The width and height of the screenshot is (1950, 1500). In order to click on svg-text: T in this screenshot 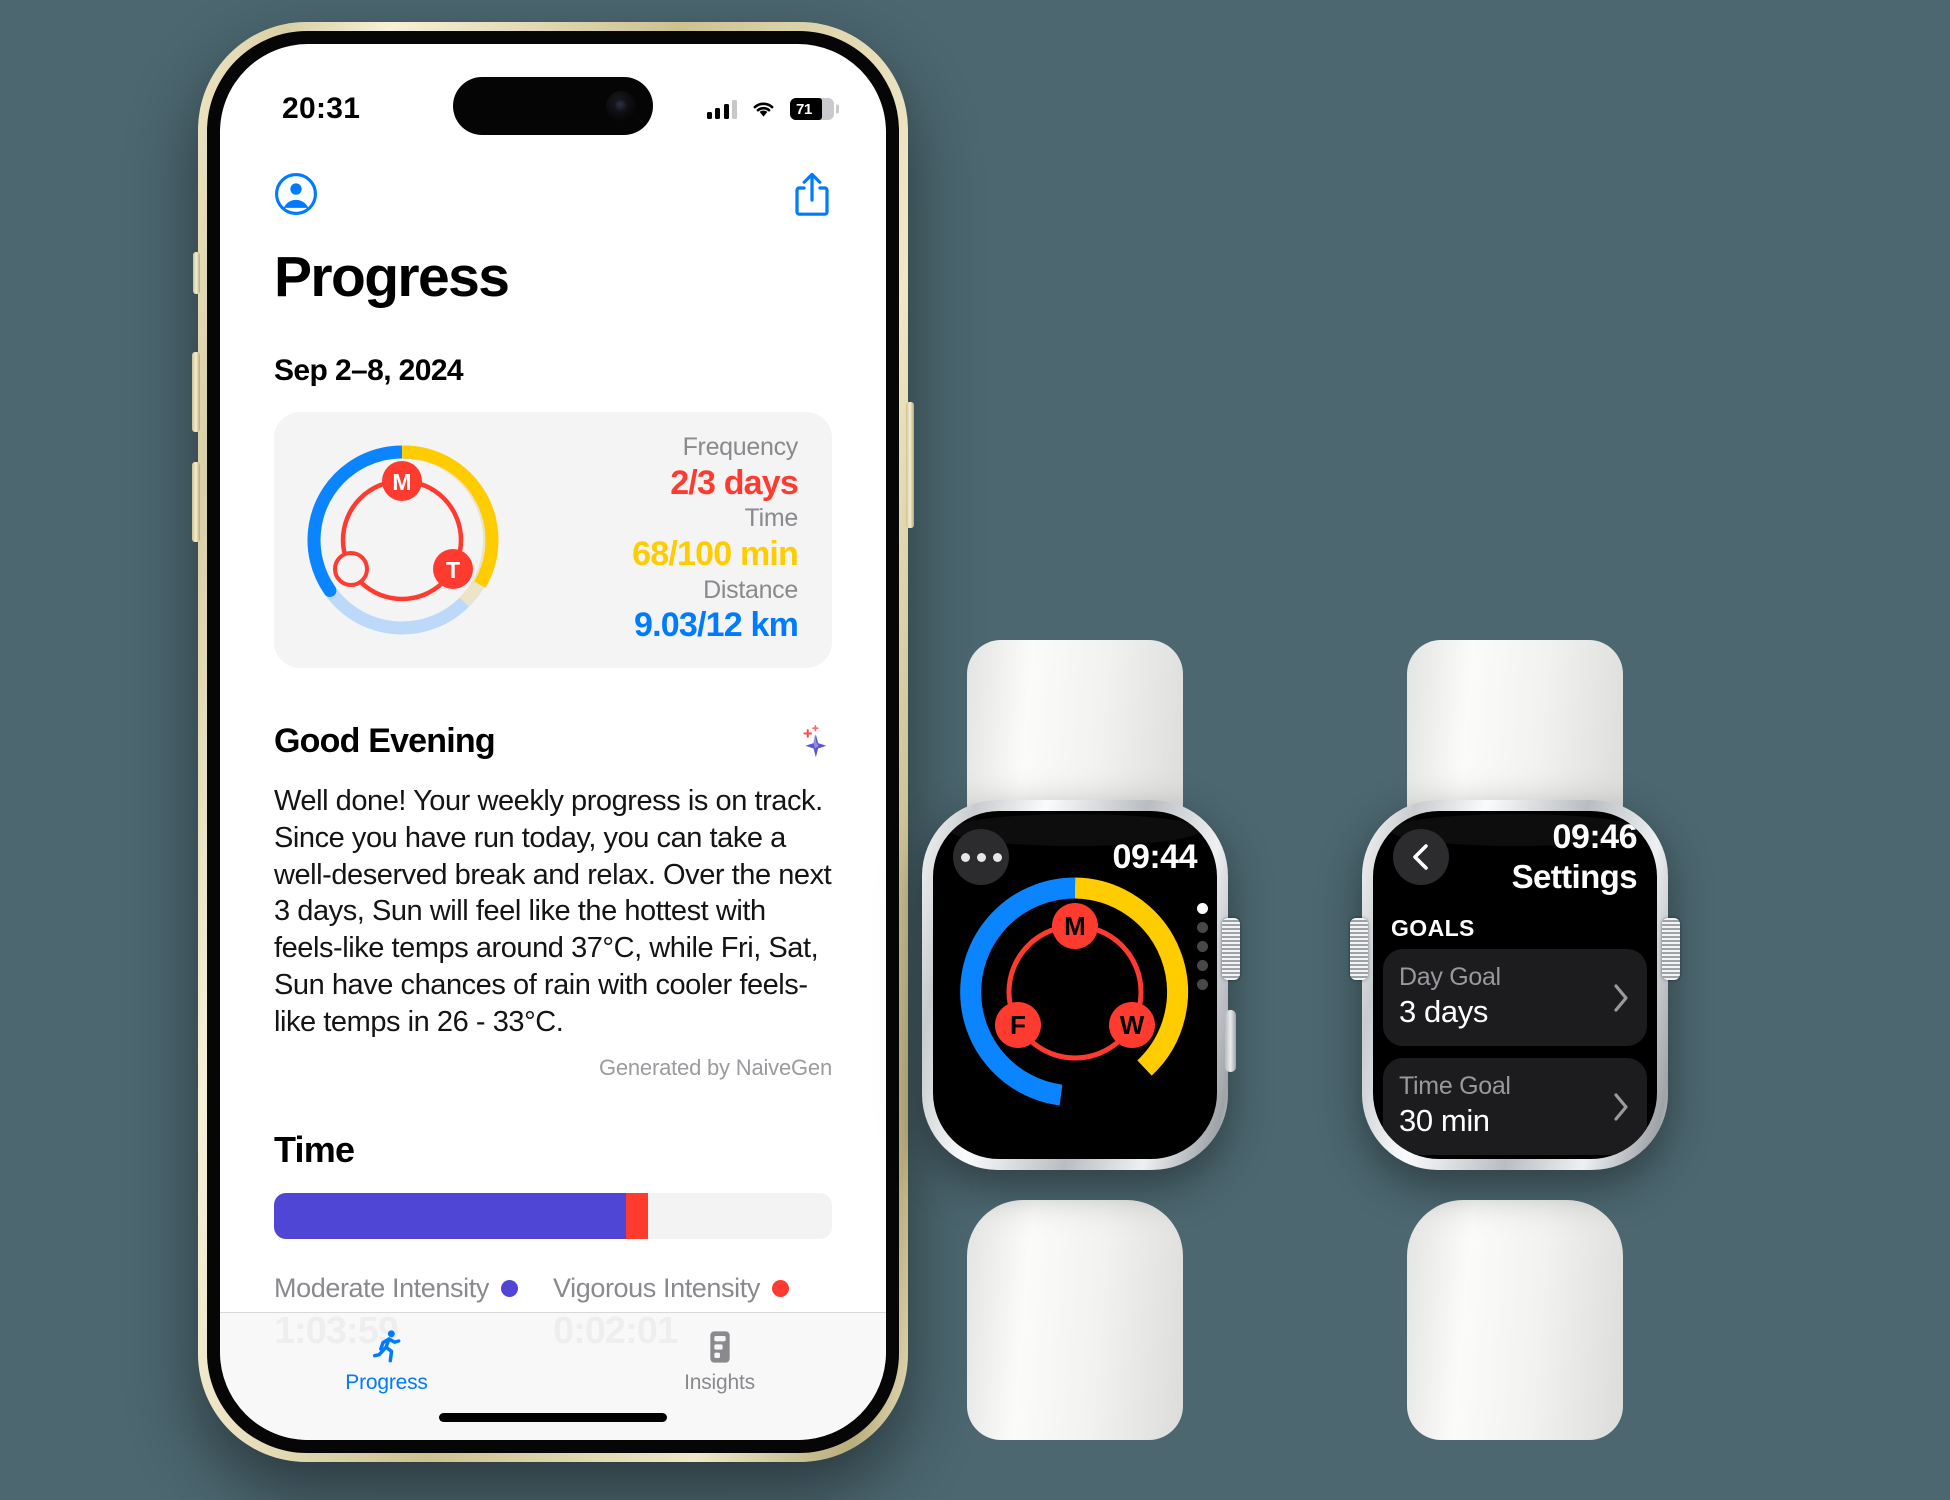, I will do `click(453, 570)`.